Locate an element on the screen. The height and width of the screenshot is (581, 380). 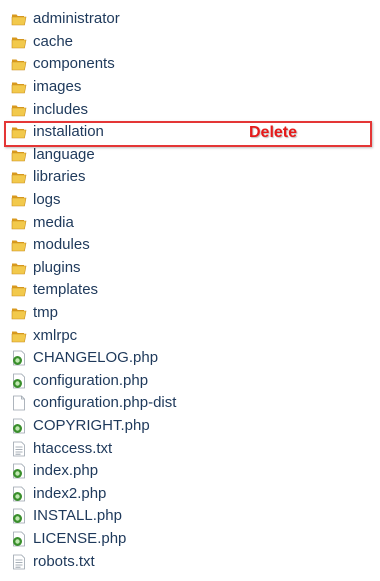
list-item: media is located at coordinates (93, 222).